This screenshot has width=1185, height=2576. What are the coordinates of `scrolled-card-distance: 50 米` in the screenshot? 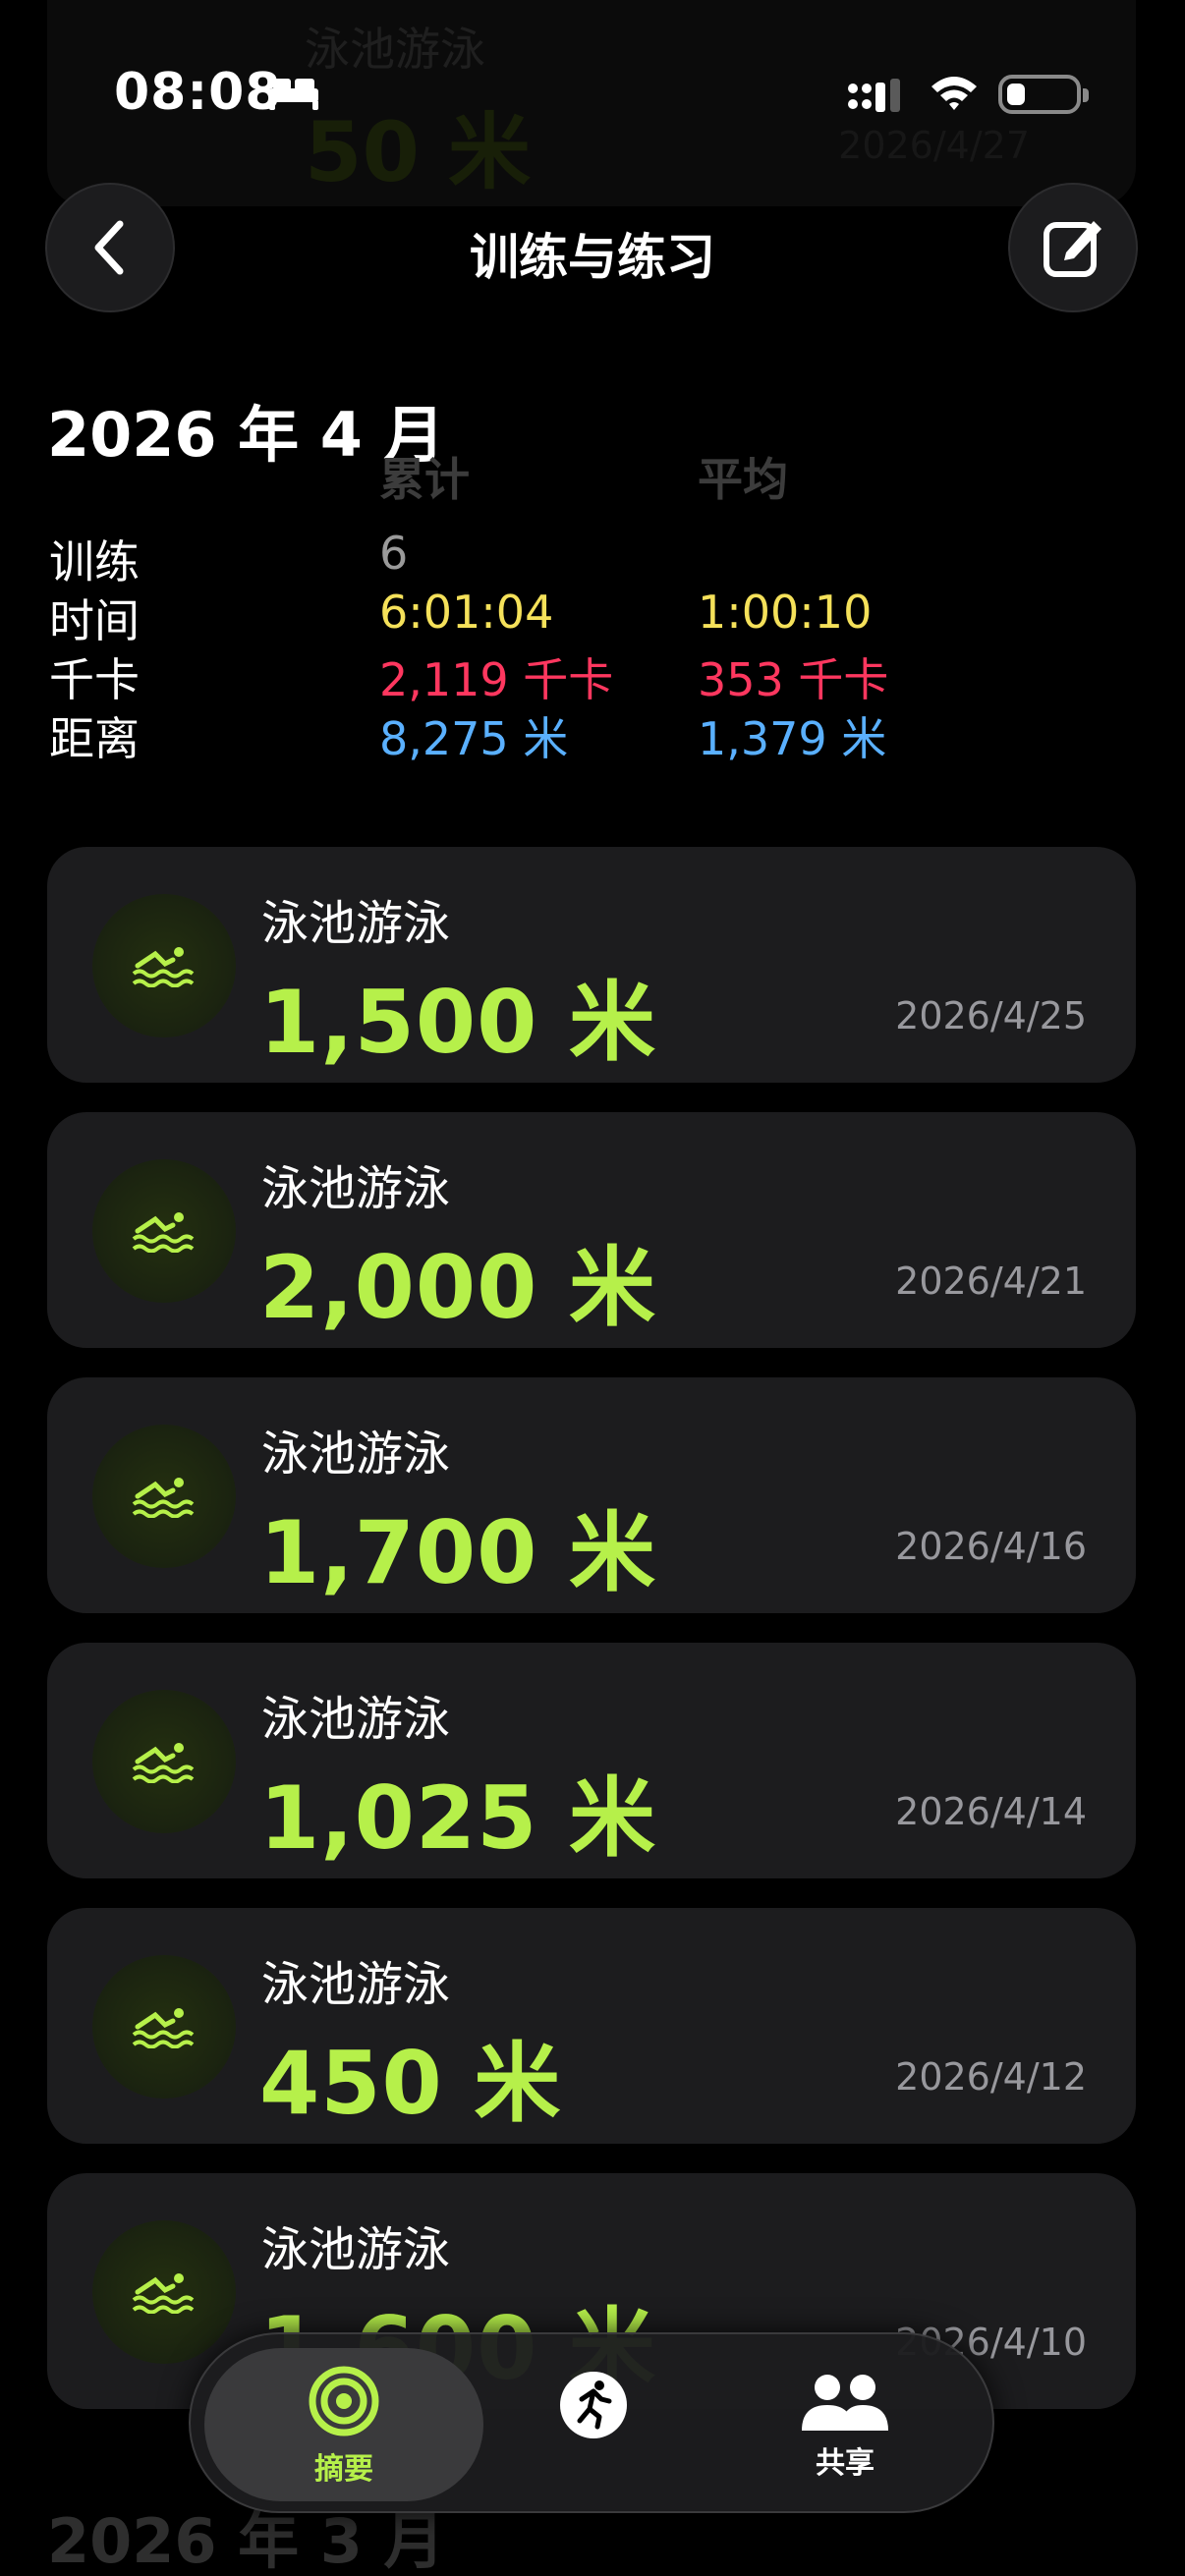 It's located at (418, 152).